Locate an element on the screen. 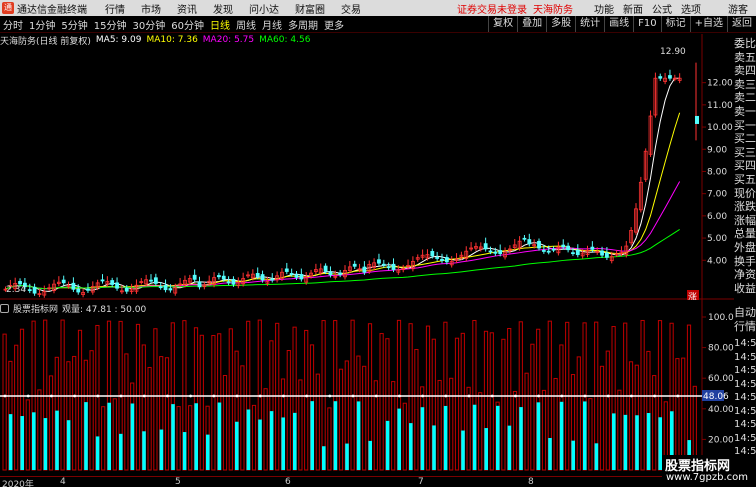  app-title: 通达信金融终端 is located at coordinates (52, 10).